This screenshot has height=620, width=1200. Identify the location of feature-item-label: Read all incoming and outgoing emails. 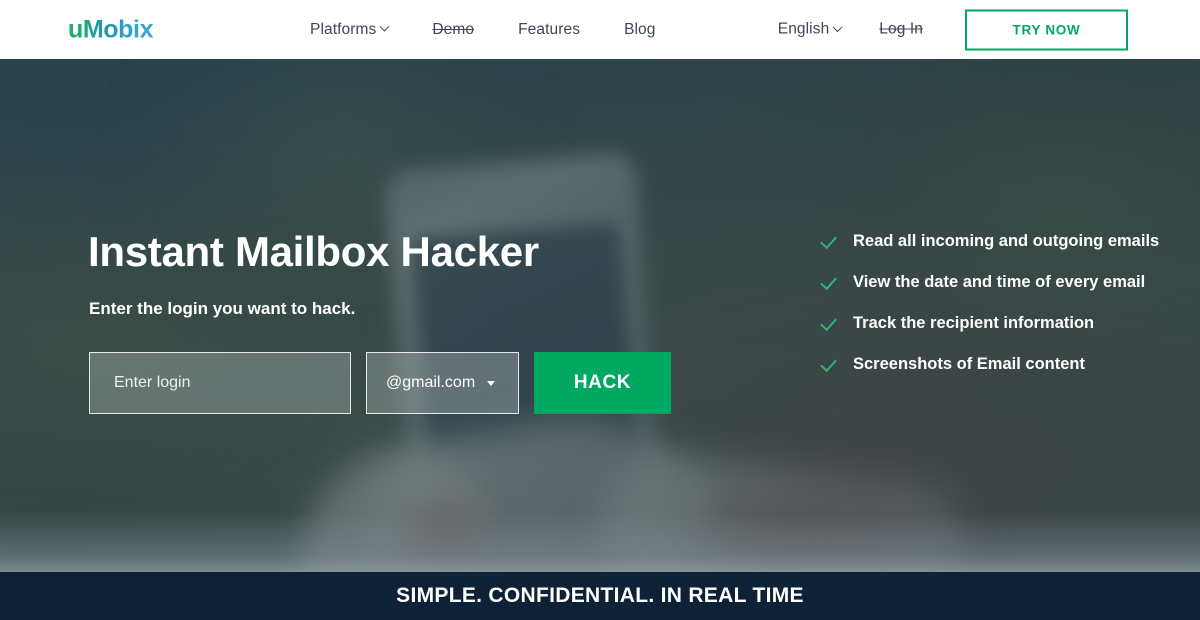
(1006, 241).